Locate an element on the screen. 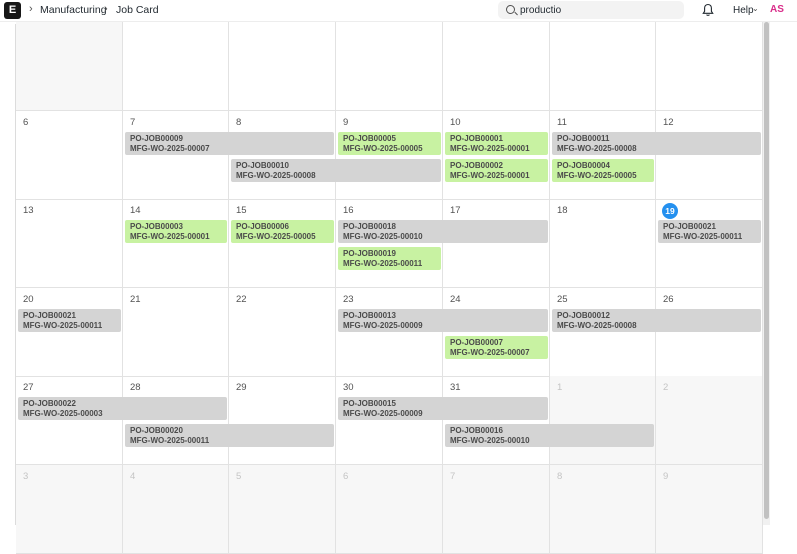  calendar-day-cell: 29 is located at coordinates (282, 420).